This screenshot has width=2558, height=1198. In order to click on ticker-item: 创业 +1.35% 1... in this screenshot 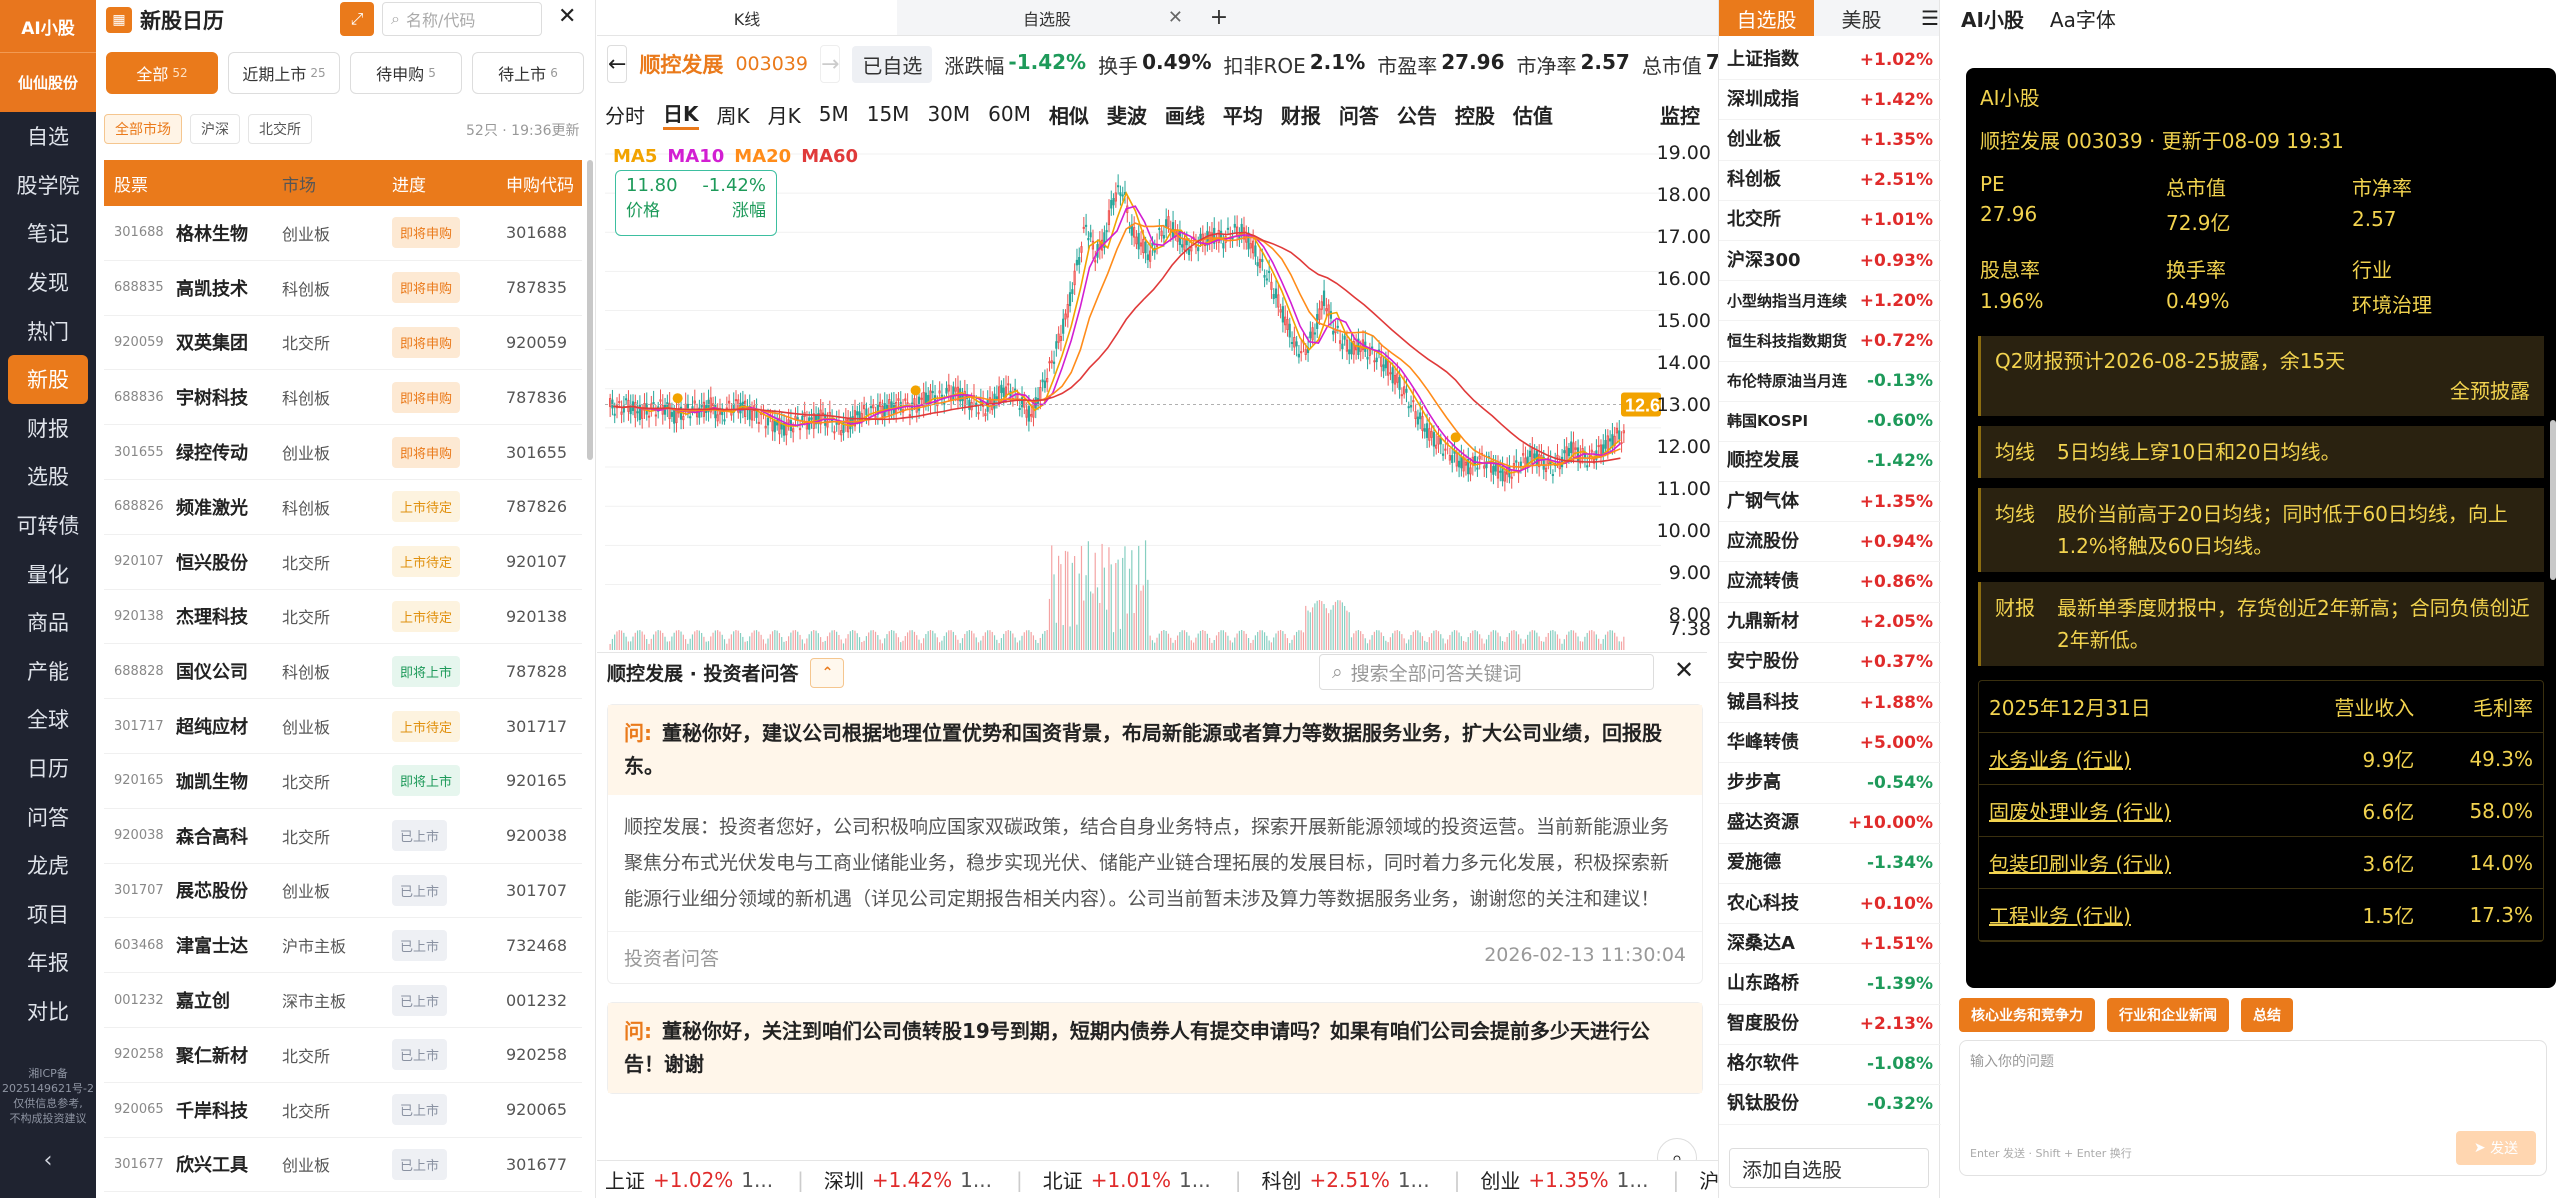, I will do `click(1564, 1179)`.